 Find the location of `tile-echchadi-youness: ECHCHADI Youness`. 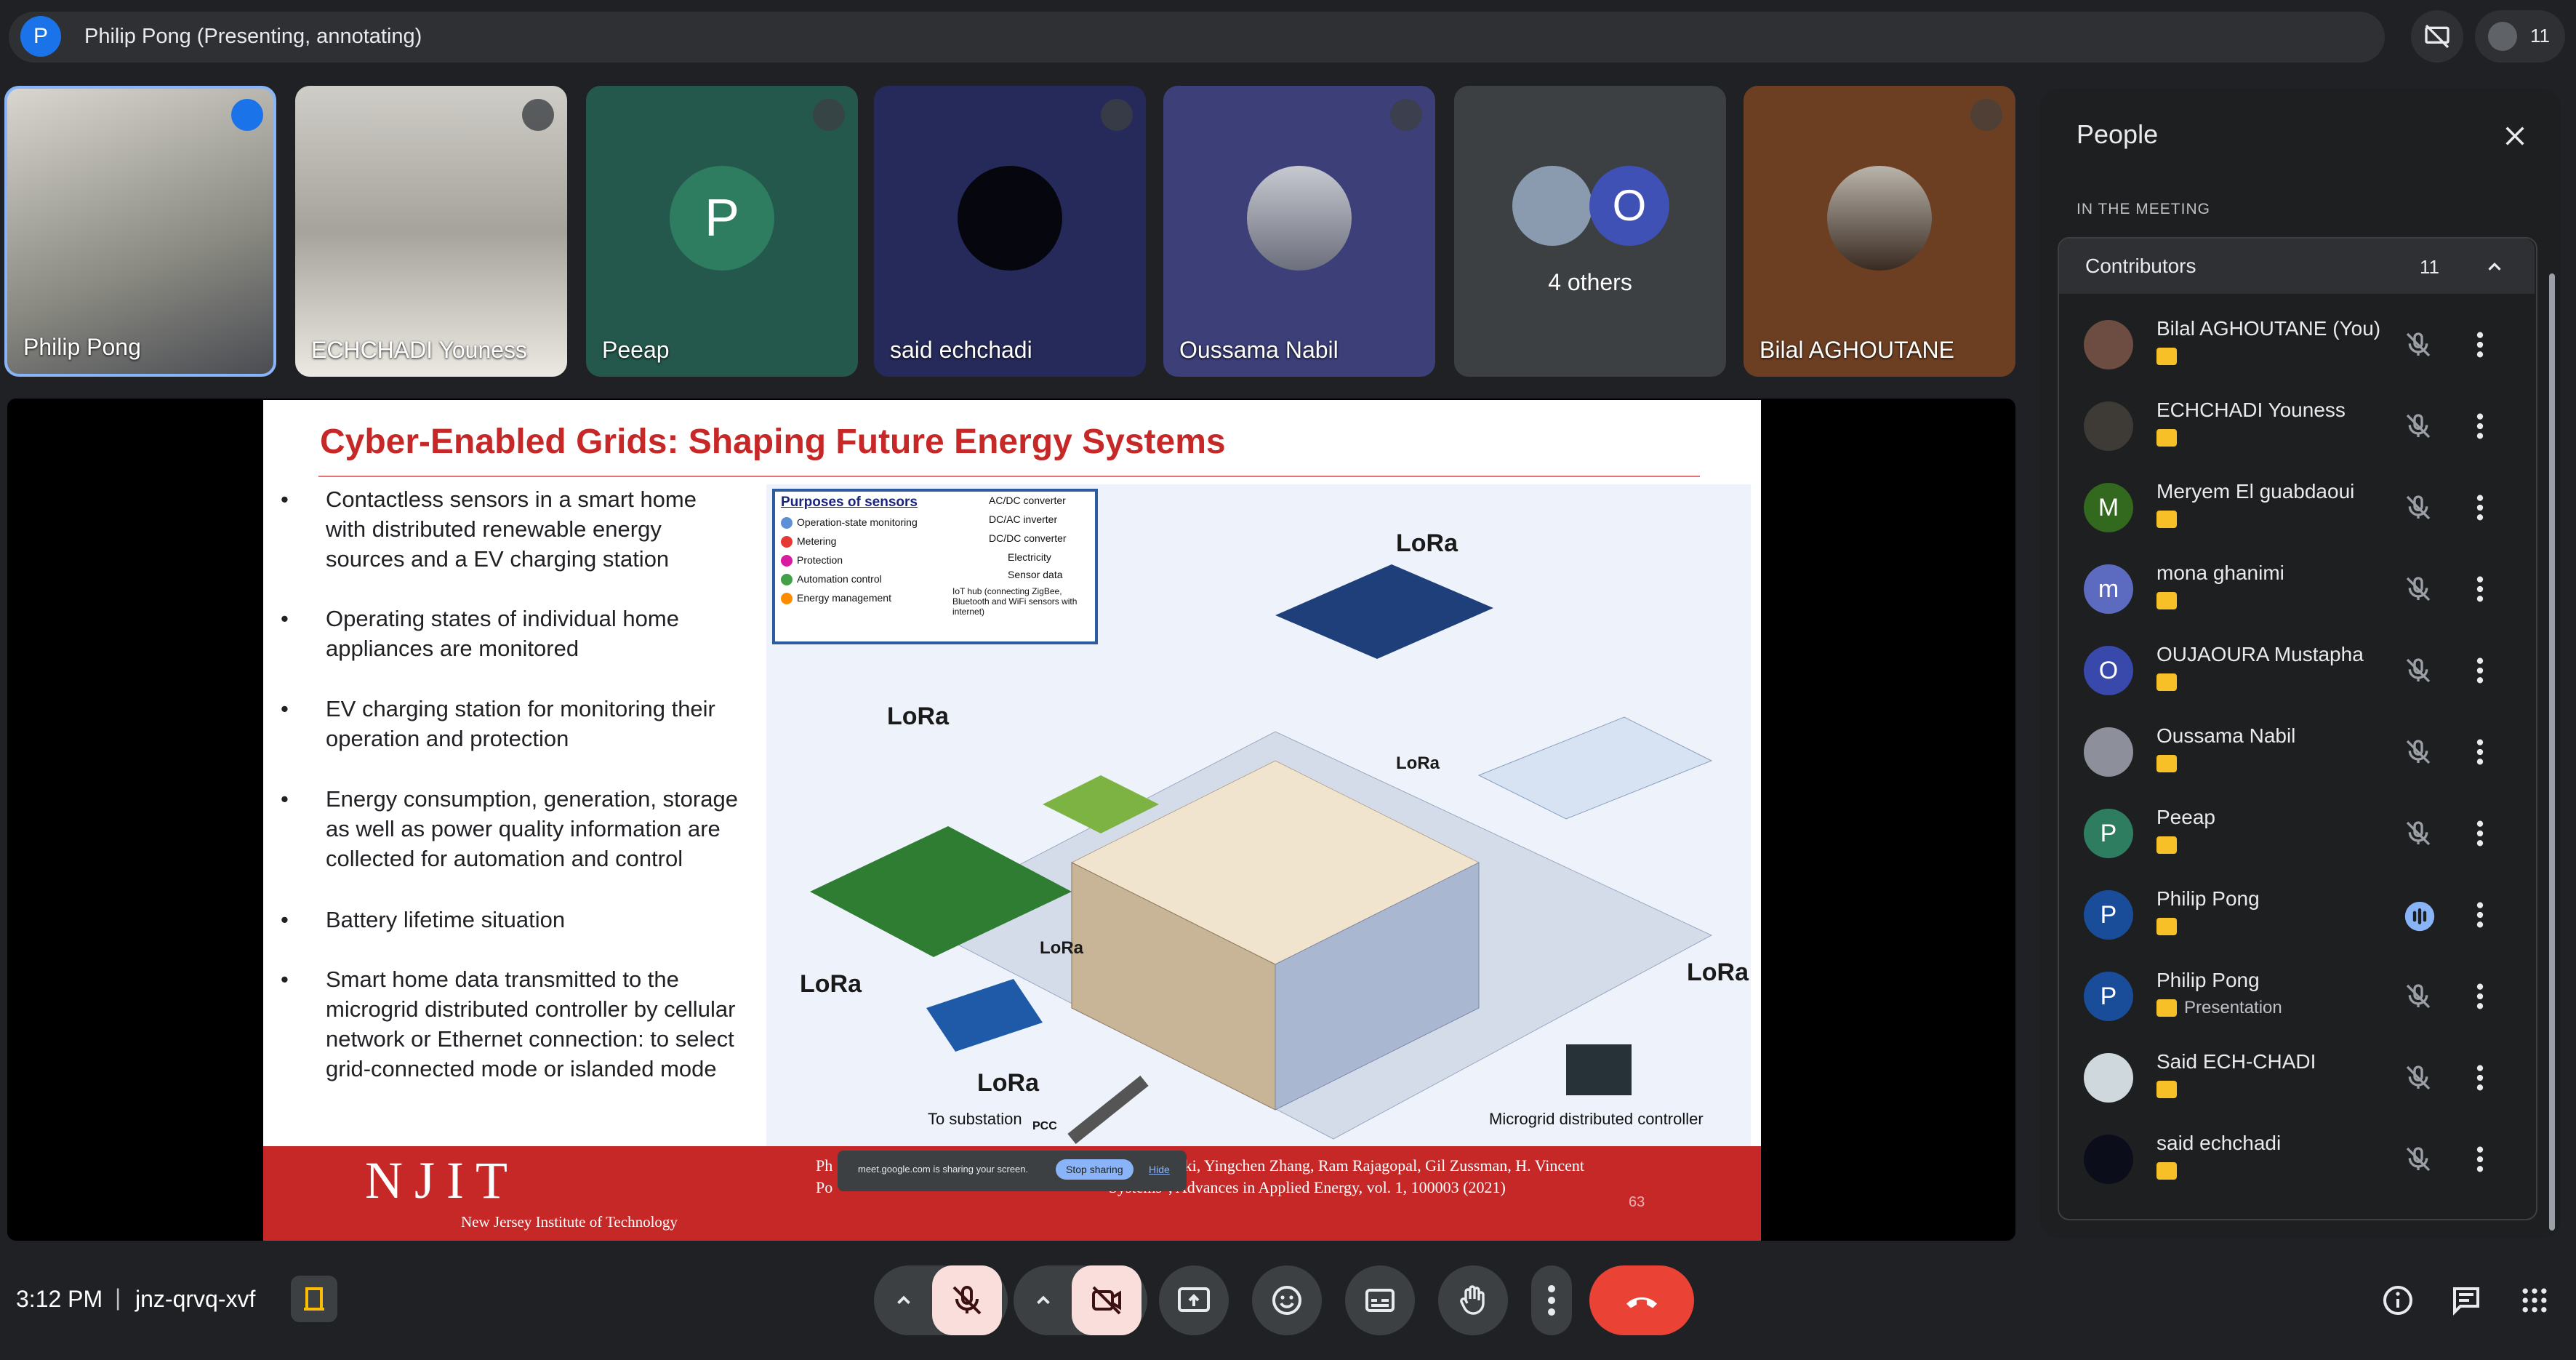

tile-echchadi-youness: ECHCHADI Youness is located at coordinates (431, 231).